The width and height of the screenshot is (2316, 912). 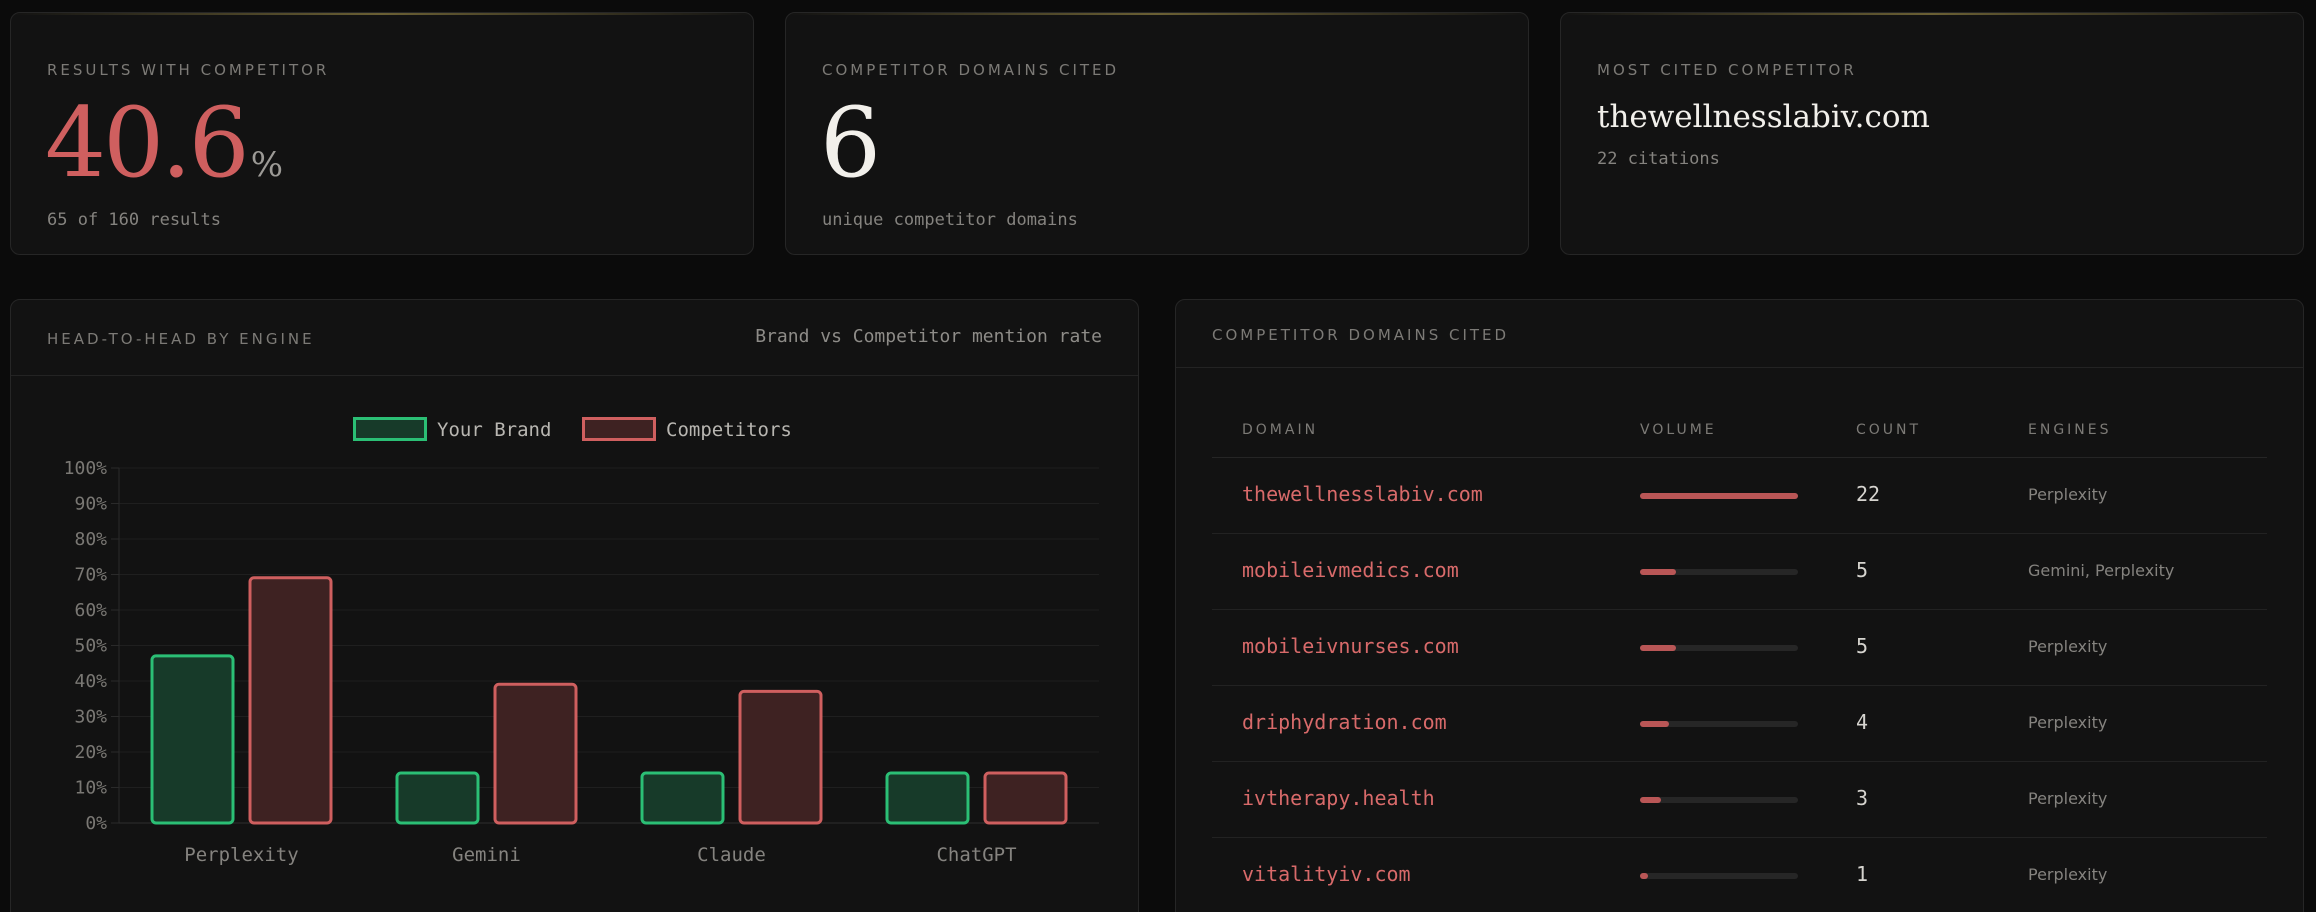 What do you see at coordinates (1739, 429) in the screenshot?
I see `table-header: DOMAIN VOLUME COUNT ENGINES` at bounding box center [1739, 429].